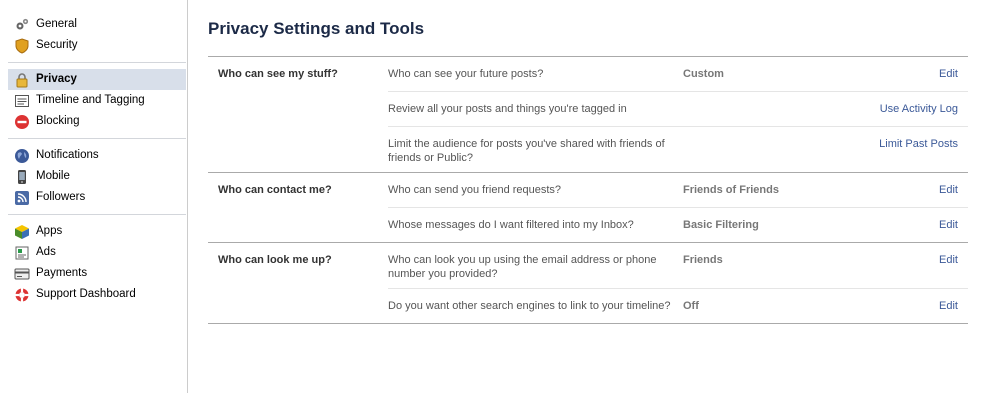 This screenshot has height=393, width=999. What do you see at coordinates (275, 190) in the screenshot?
I see `section-label: Who can contact me?` at bounding box center [275, 190].